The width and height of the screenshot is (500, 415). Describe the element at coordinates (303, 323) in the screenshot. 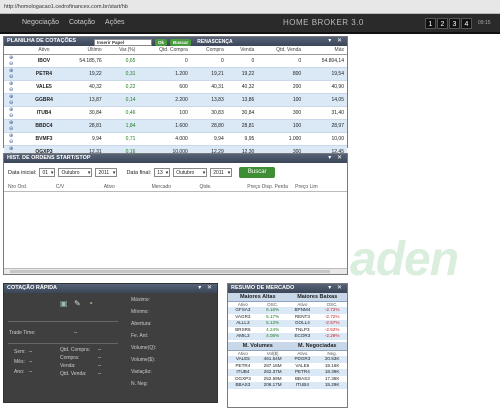

I see `asset-cell: GOLL4` at that location.